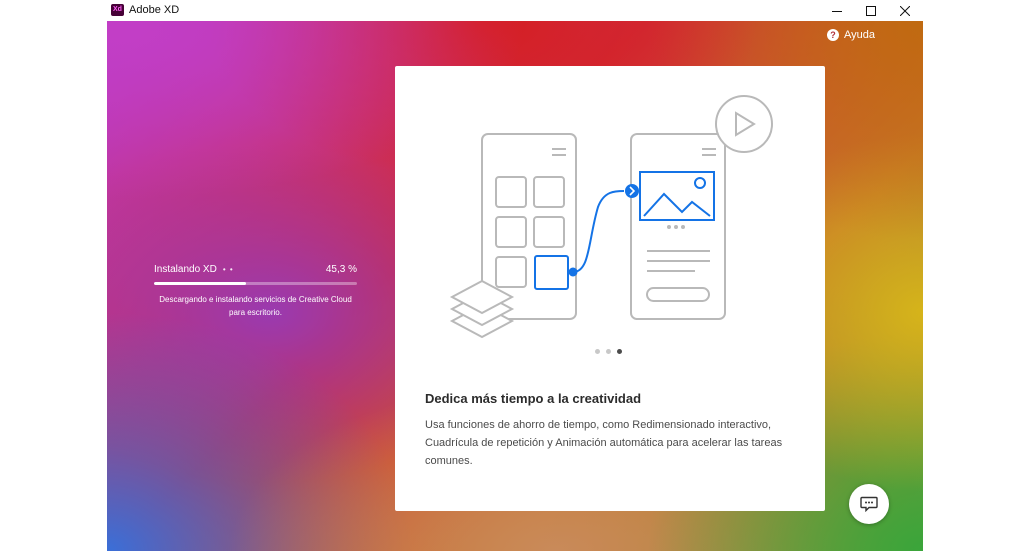 Image resolution: width=1030 pixels, height=551 pixels. Describe the element at coordinates (255, 283) in the screenshot. I see `progress-bar` at that location.